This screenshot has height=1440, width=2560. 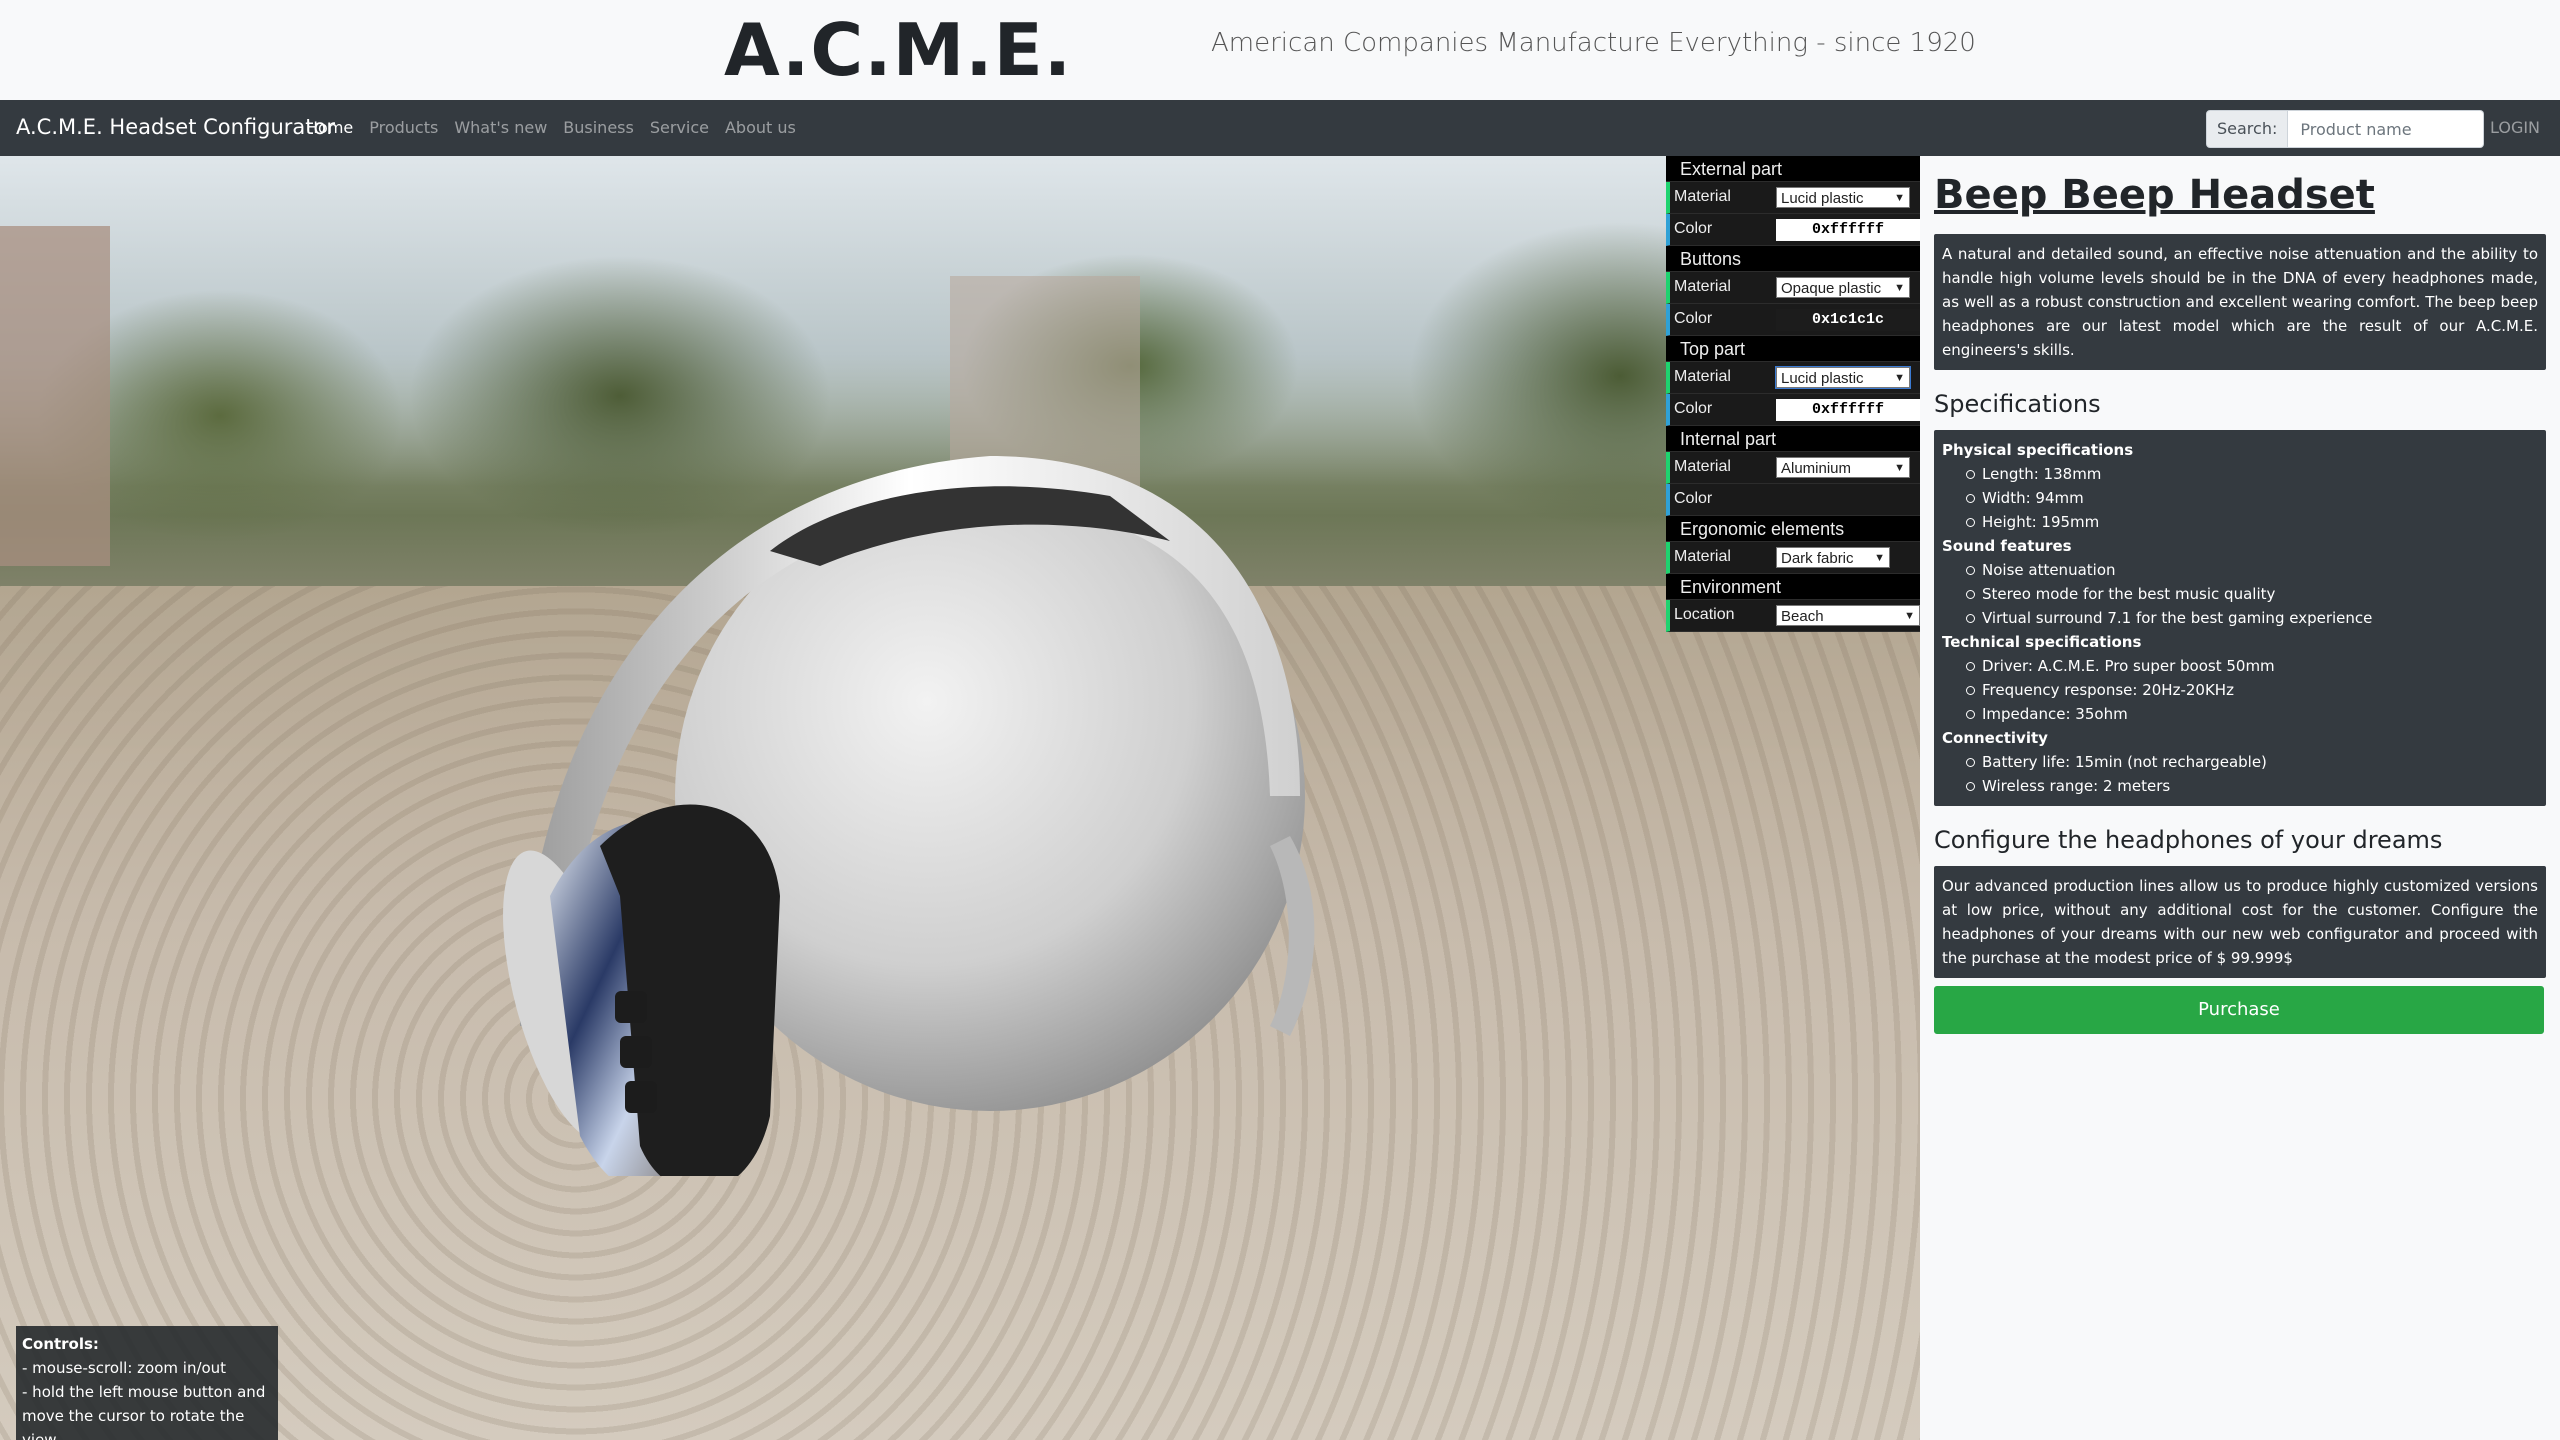 I want to click on list-item: Noise attenuation, so click(x=2252, y=570).